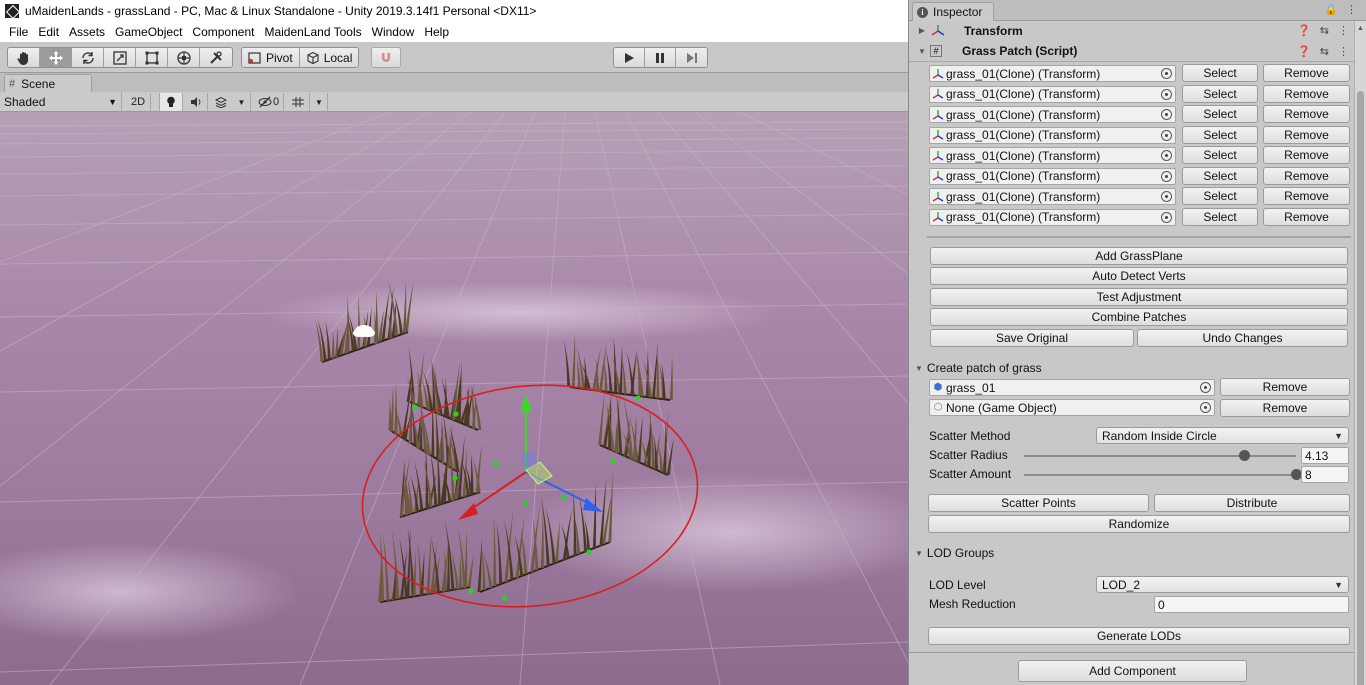  I want to click on test-adjustment-button: Test Adjustment, so click(1139, 297).